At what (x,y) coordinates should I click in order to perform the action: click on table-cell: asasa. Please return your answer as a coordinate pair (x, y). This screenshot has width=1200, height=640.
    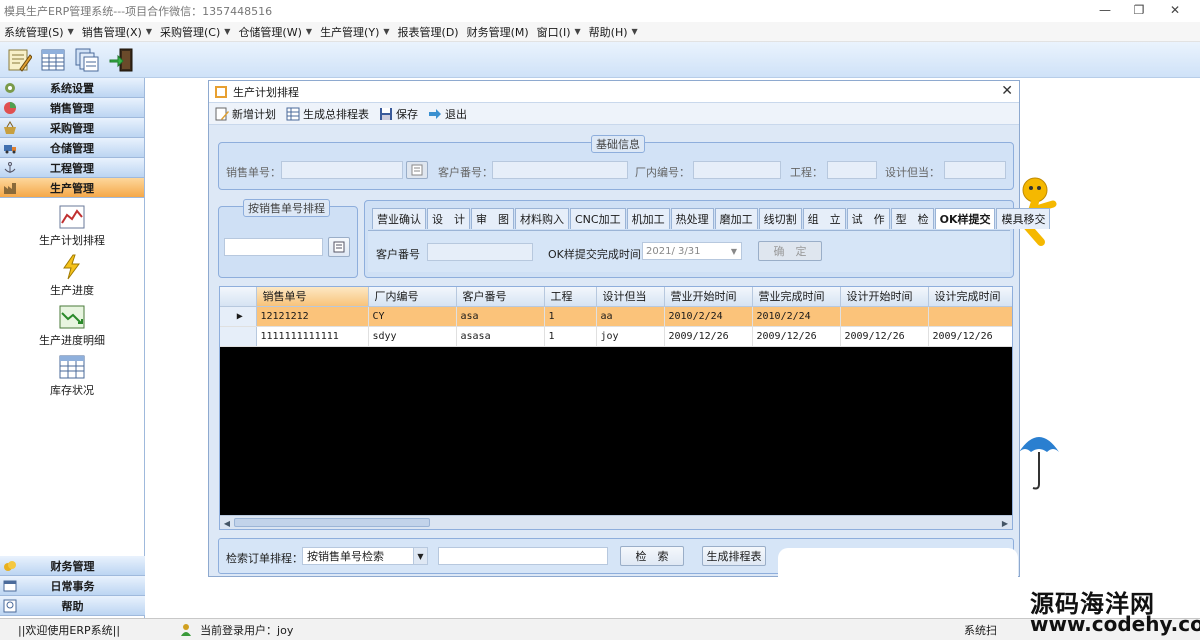
    Looking at the image, I should click on (500, 336).